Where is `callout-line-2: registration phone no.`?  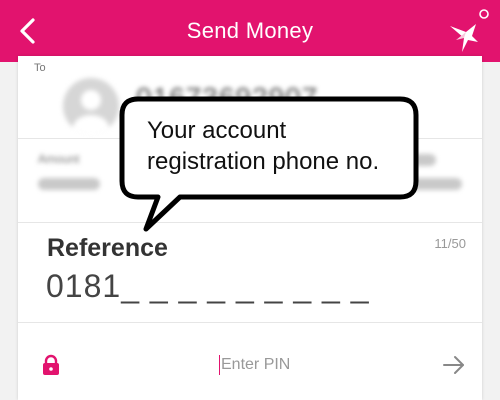
callout-line-2: registration phone no. is located at coordinates (263, 161).